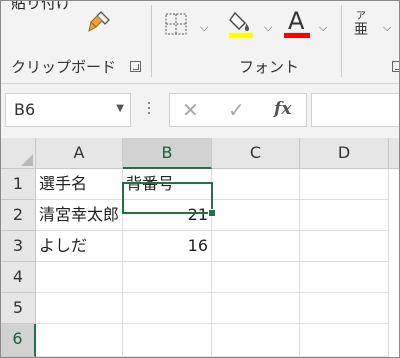 The height and width of the screenshot is (358, 400). Describe the element at coordinates (149, 110) in the screenshot. I see `resize-handle-icon` at that location.